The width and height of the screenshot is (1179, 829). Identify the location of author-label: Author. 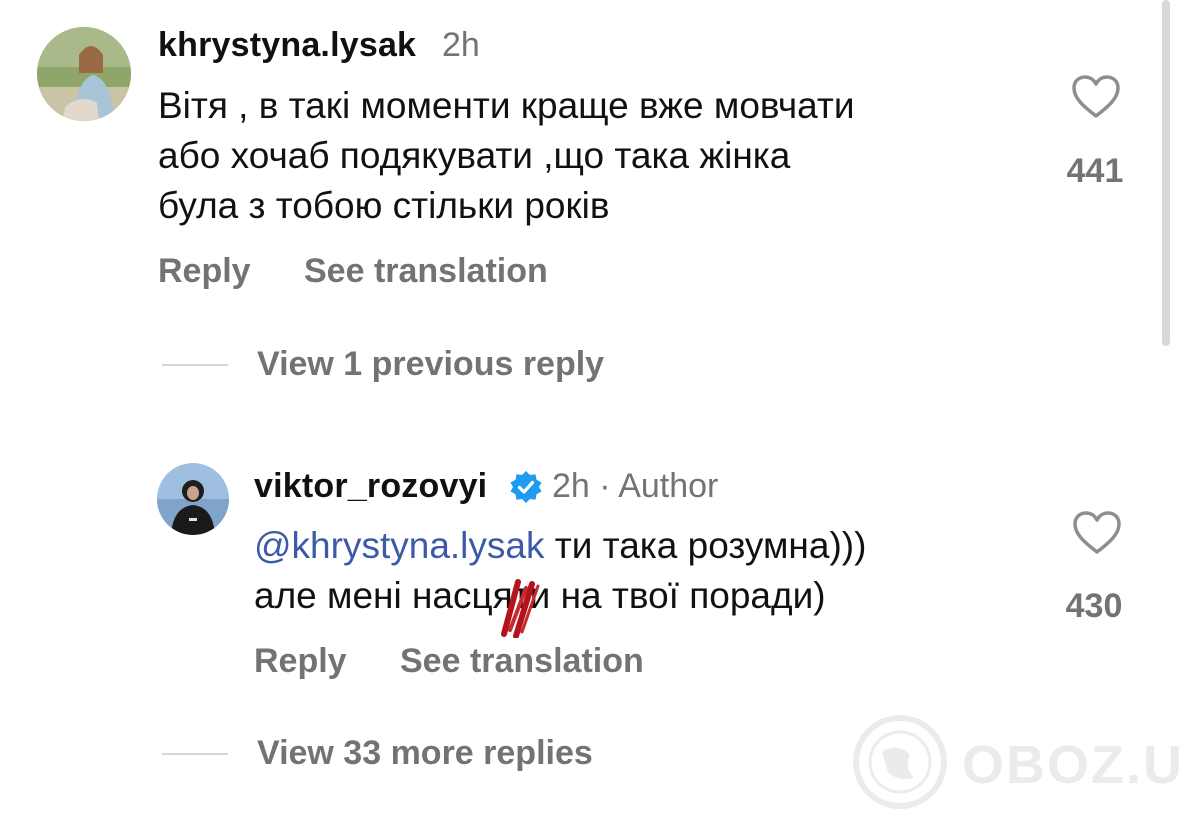
(668, 486).